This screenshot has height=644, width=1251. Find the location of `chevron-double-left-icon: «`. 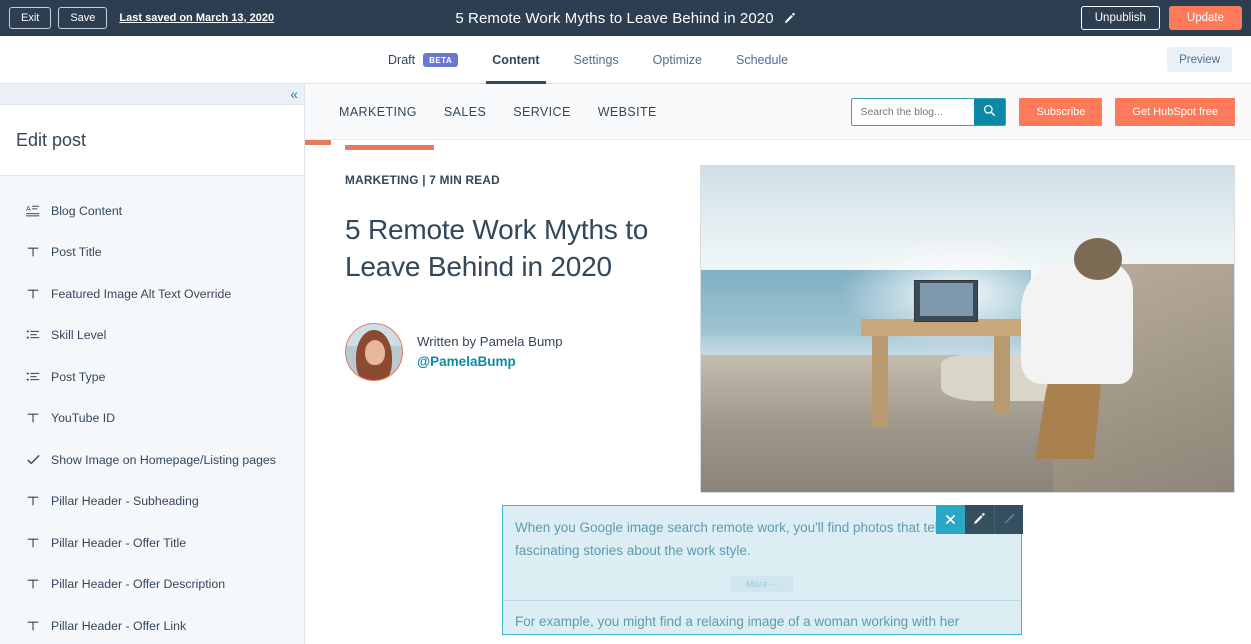

chevron-double-left-icon: « is located at coordinates (294, 94).